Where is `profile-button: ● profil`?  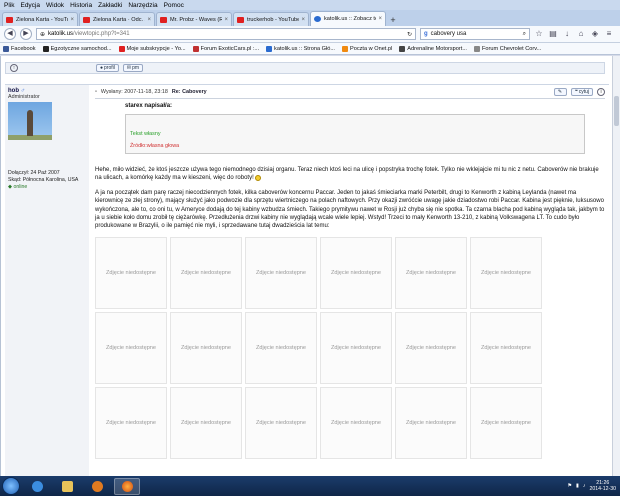
profile-button: ● profil is located at coordinates (107, 68).